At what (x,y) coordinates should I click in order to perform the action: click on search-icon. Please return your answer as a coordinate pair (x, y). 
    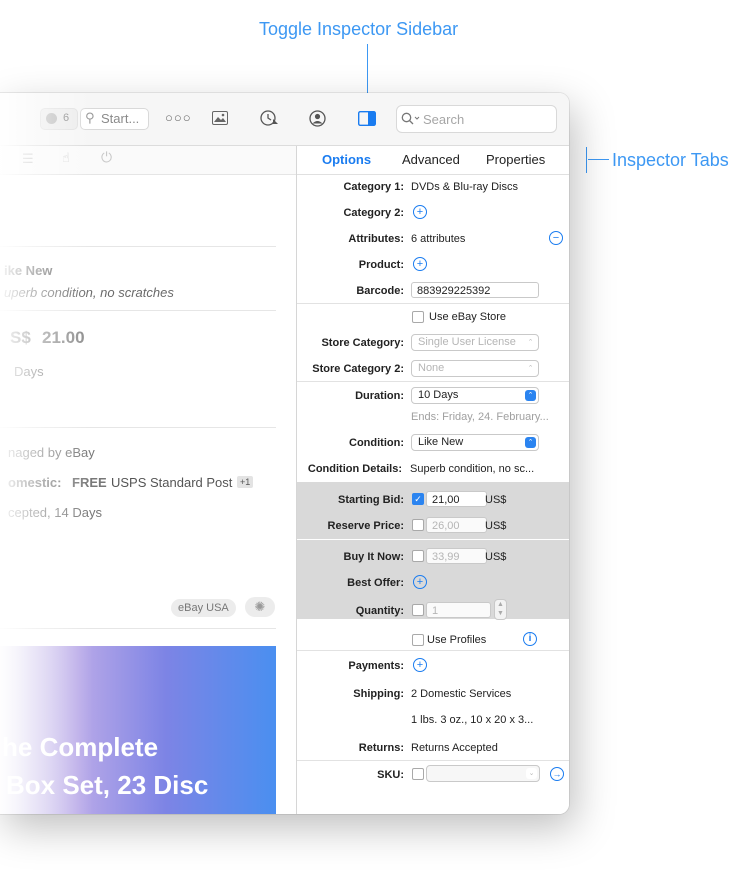
    Looking at the image, I should click on (410, 118).